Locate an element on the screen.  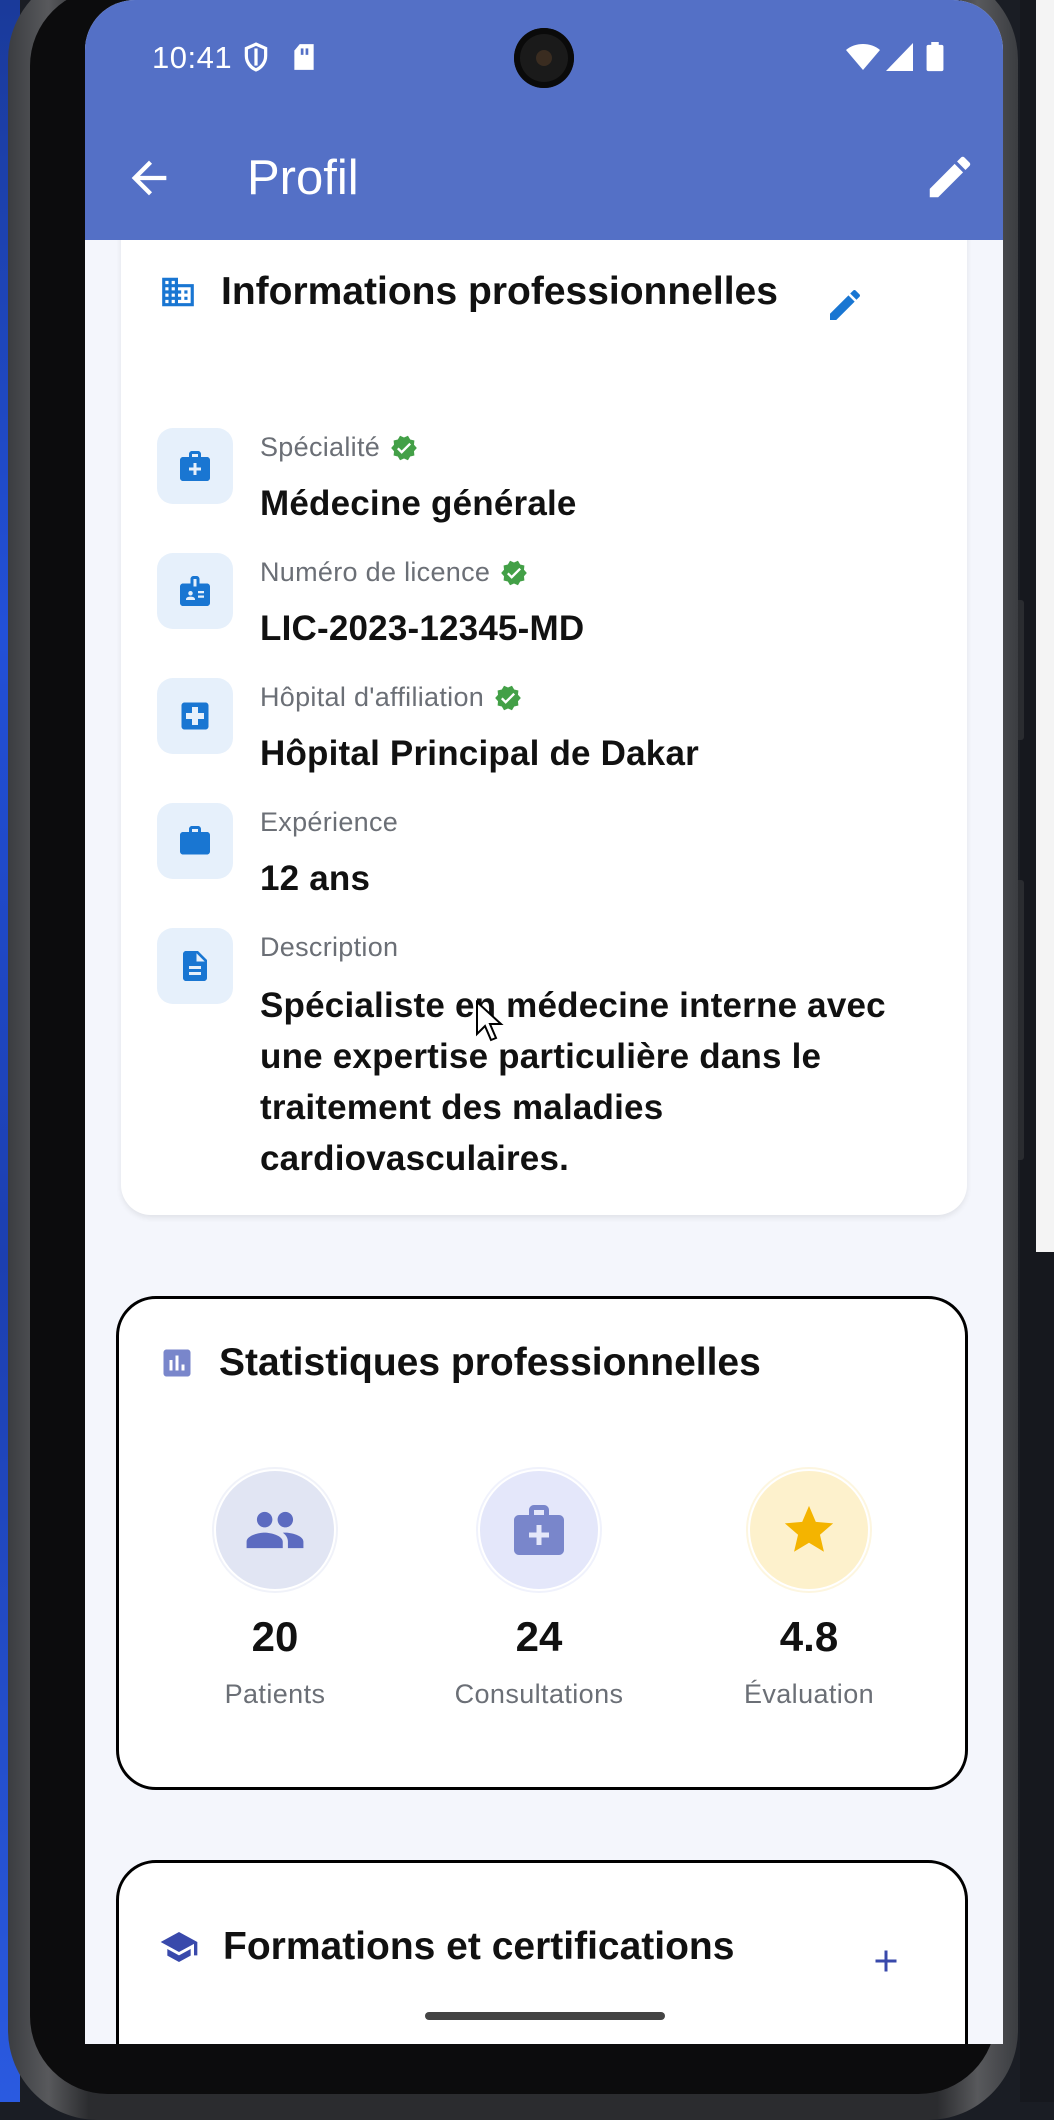
rating-label: Évaluation is located at coordinates (809, 1694).